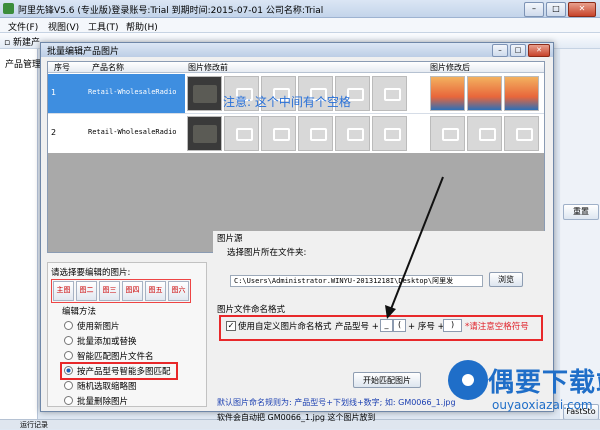  Describe the element at coordinates (582, 9) in the screenshot. I see `close-button: ✕` at that location.